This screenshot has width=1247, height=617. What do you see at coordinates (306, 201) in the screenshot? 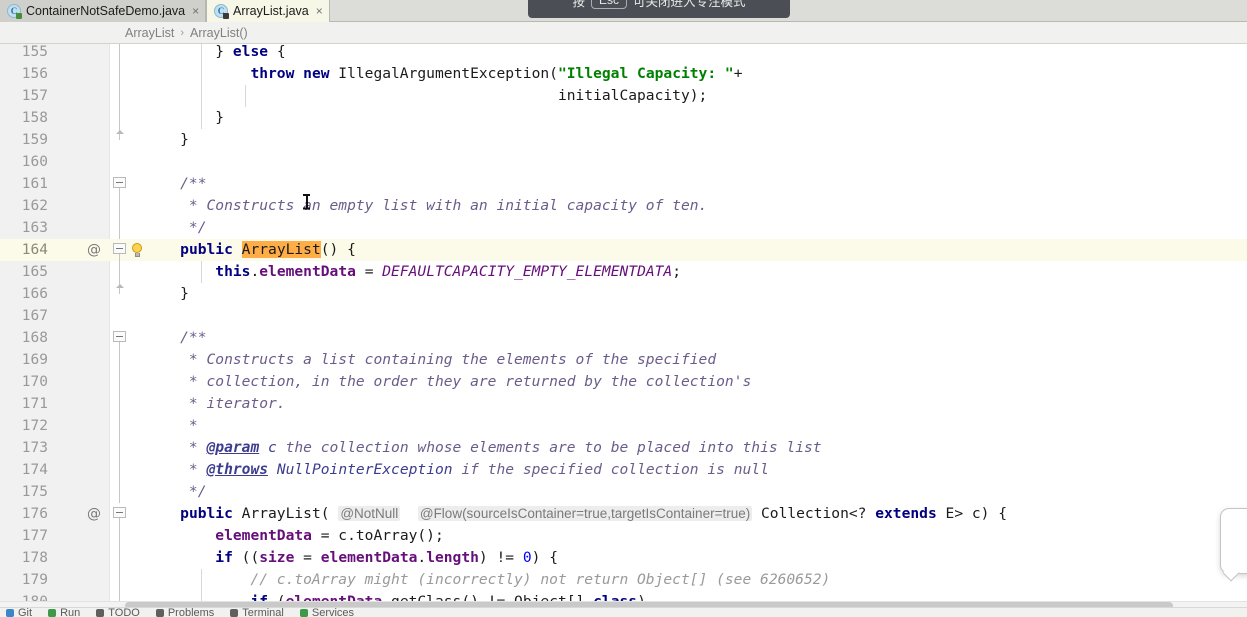
I see `text-cursor-icon` at bounding box center [306, 201].